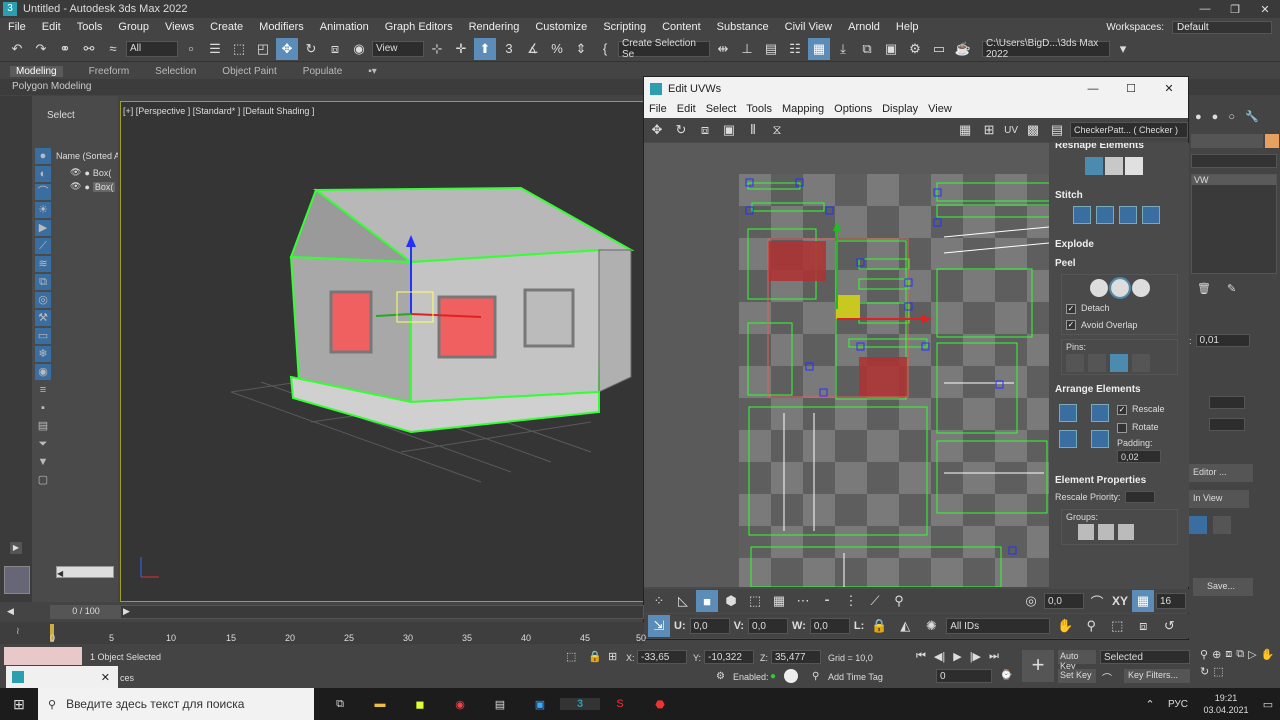 Image resolution: width=1280 pixels, height=720 pixels. Describe the element at coordinates (659, 601) in the screenshot. I see `vertex-mode-icon: ⁘` at that location.